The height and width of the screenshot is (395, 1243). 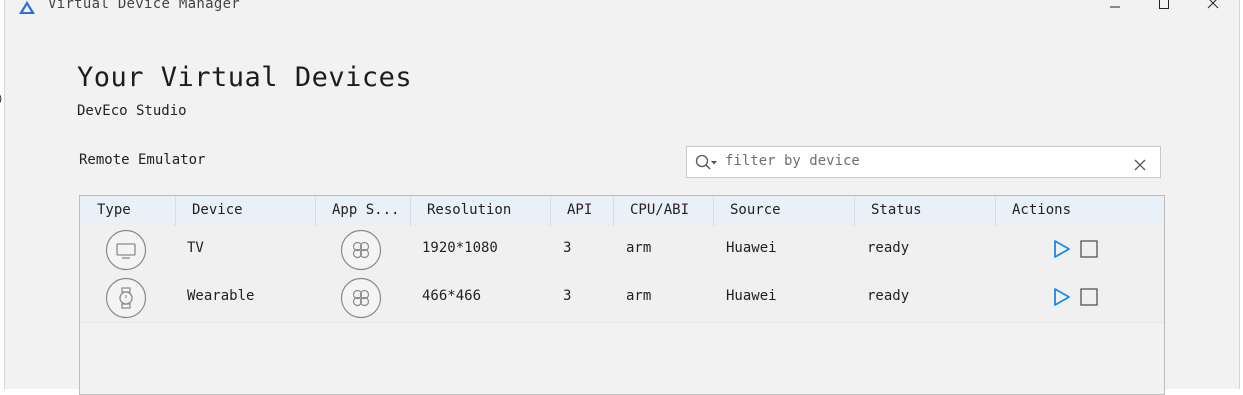 What do you see at coordinates (2, 194) in the screenshot?
I see `left-window-edge: )` at bounding box center [2, 194].